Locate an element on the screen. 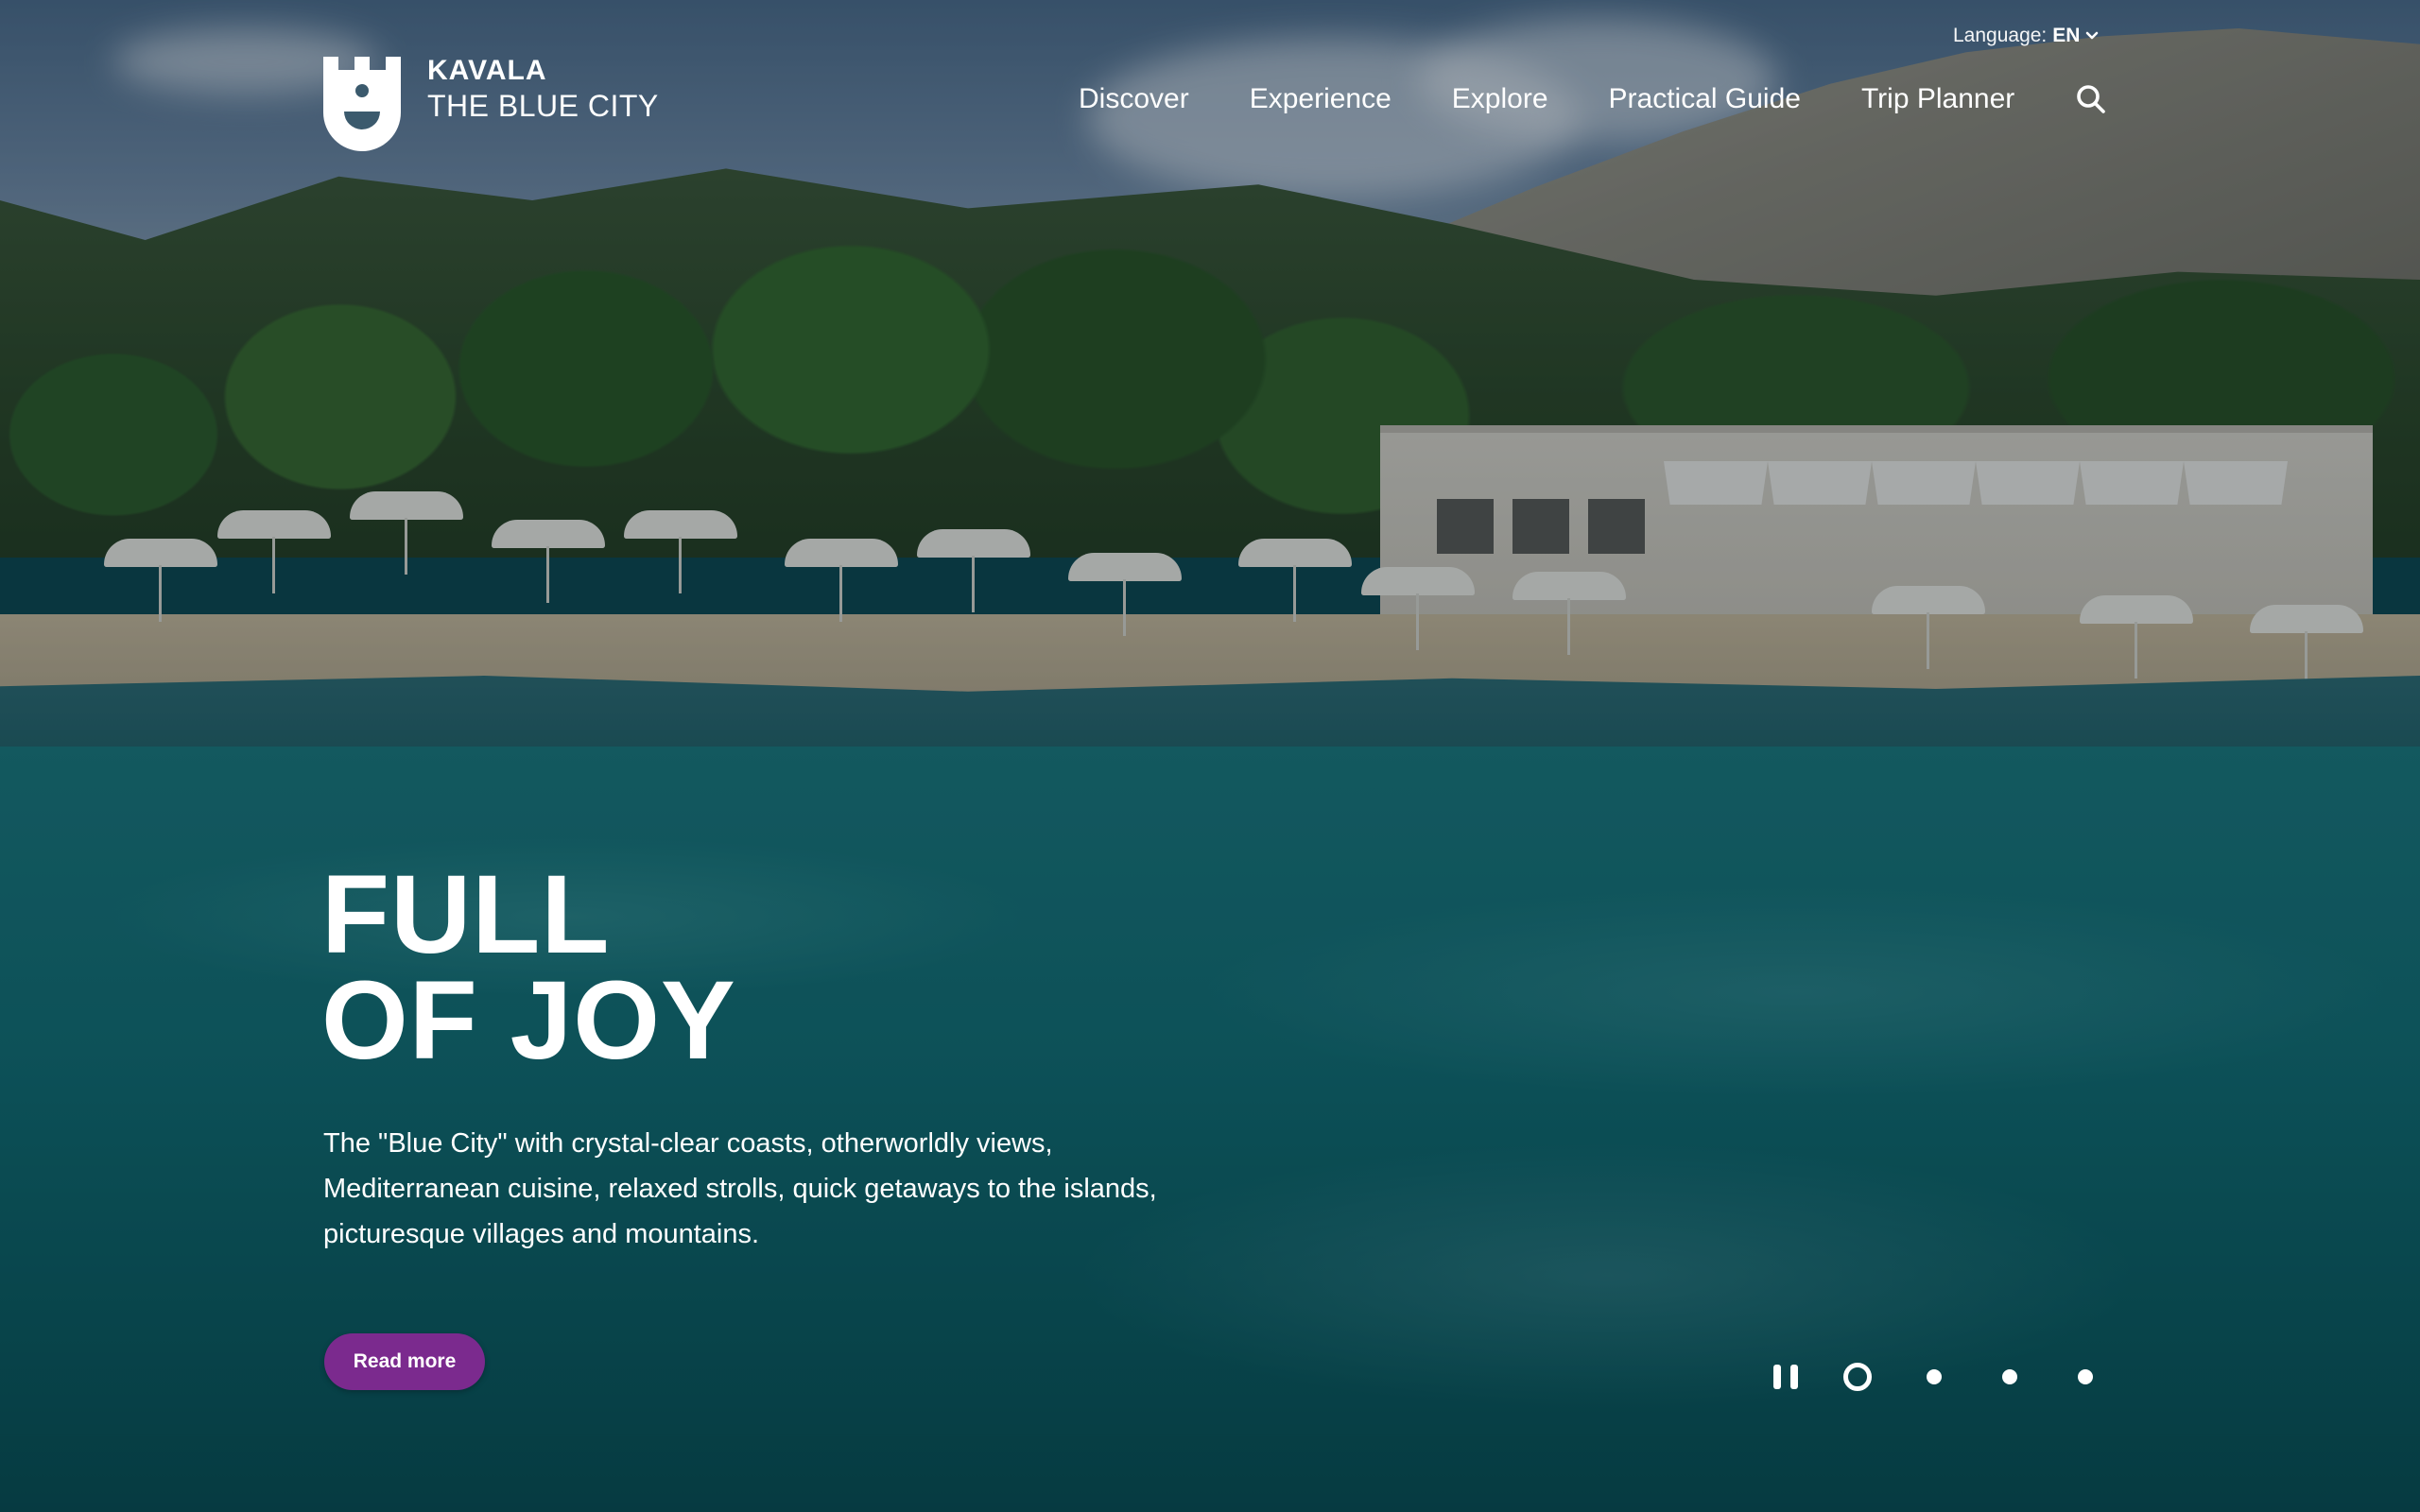  language-selector: Language: EN is located at coordinates (2026, 36).